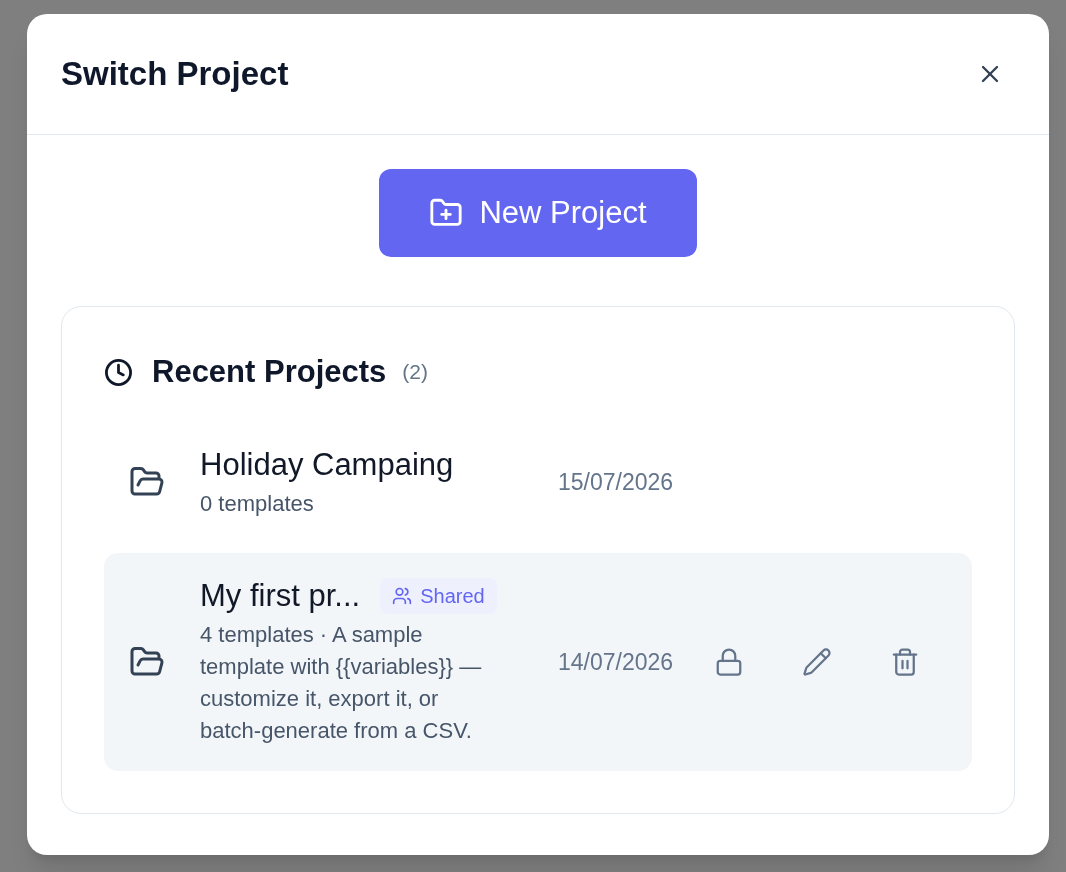 This screenshot has width=1066, height=872. I want to click on project-name: Holiday Campaing, so click(327, 465).